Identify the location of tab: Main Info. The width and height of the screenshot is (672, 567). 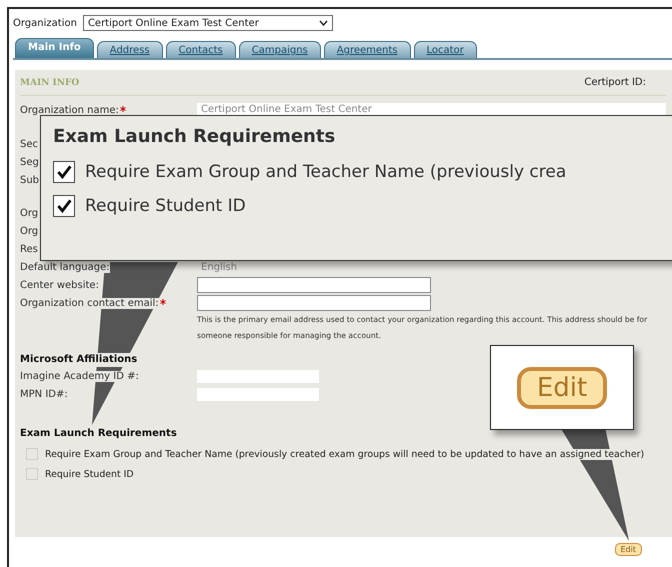
(54, 48).